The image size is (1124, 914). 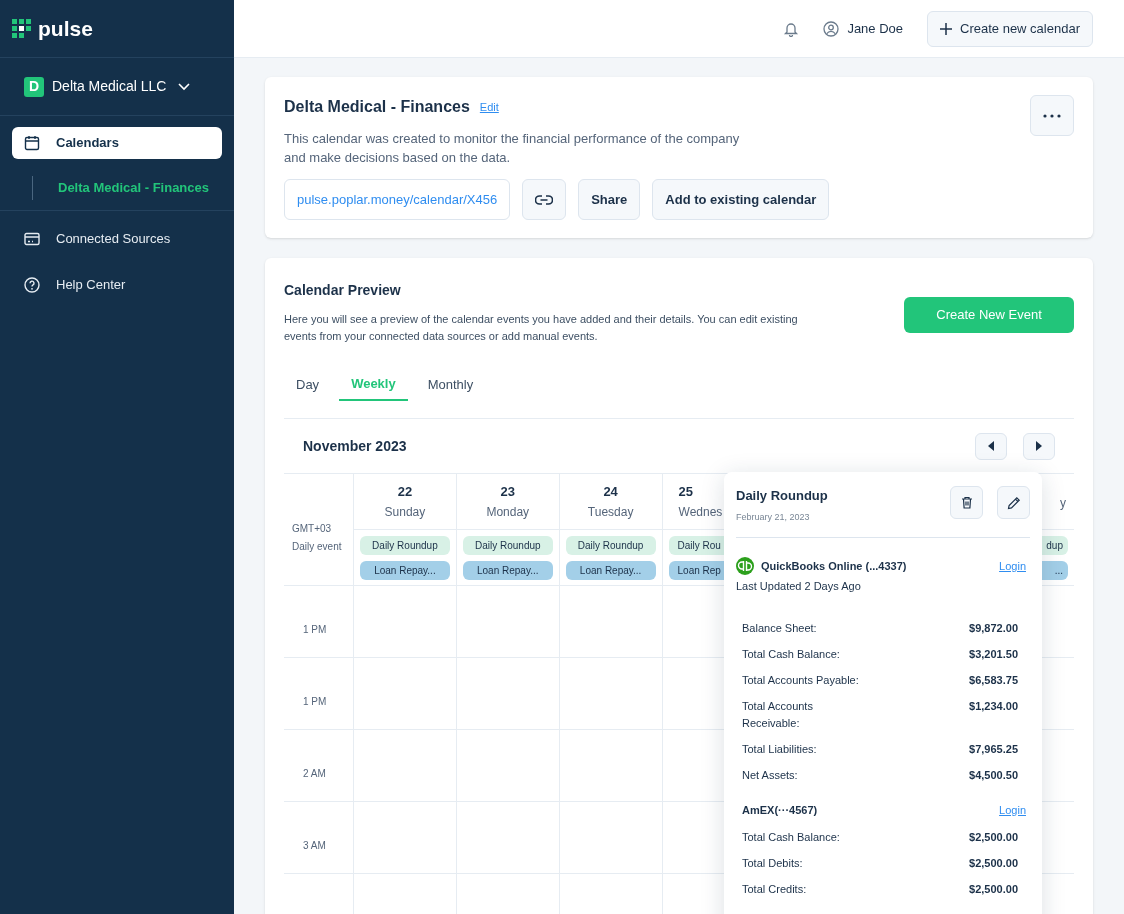 What do you see at coordinates (778, 714) in the screenshot?
I see `metric-label: Total Accounts Receivable:` at bounding box center [778, 714].